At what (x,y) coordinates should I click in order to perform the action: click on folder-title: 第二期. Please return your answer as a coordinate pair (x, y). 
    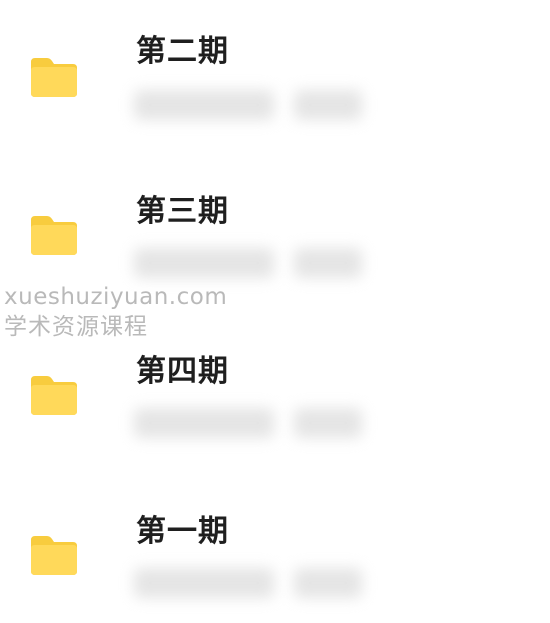
    Looking at the image, I should click on (182, 51).